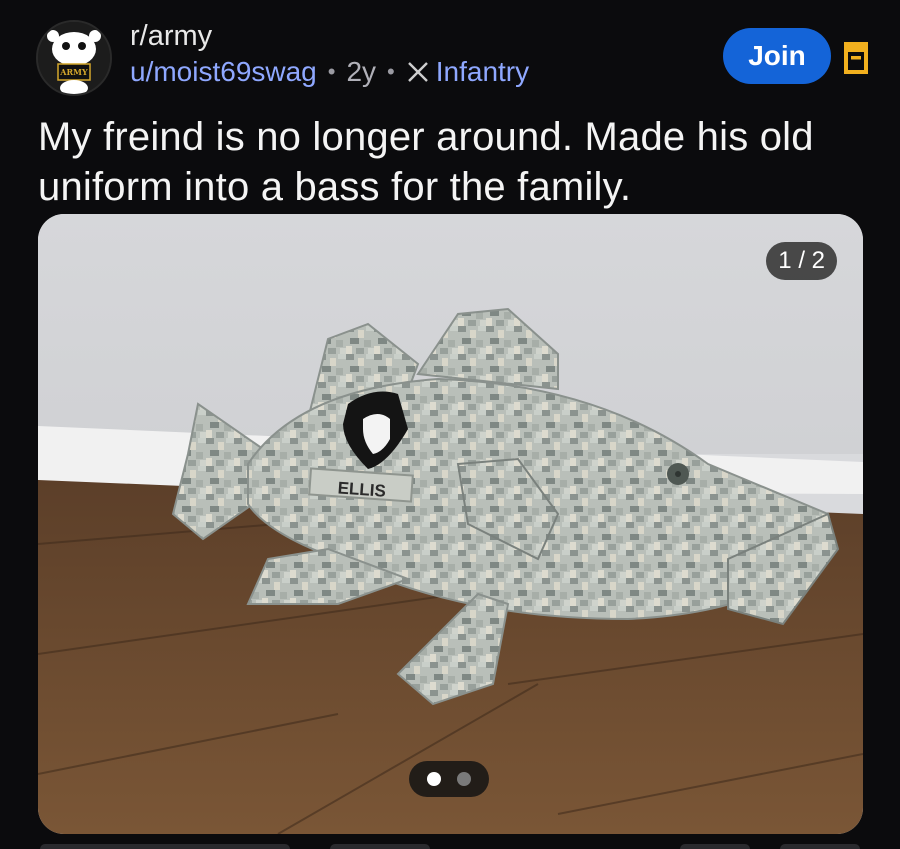  What do you see at coordinates (777, 56) in the screenshot?
I see `join-button: Join` at bounding box center [777, 56].